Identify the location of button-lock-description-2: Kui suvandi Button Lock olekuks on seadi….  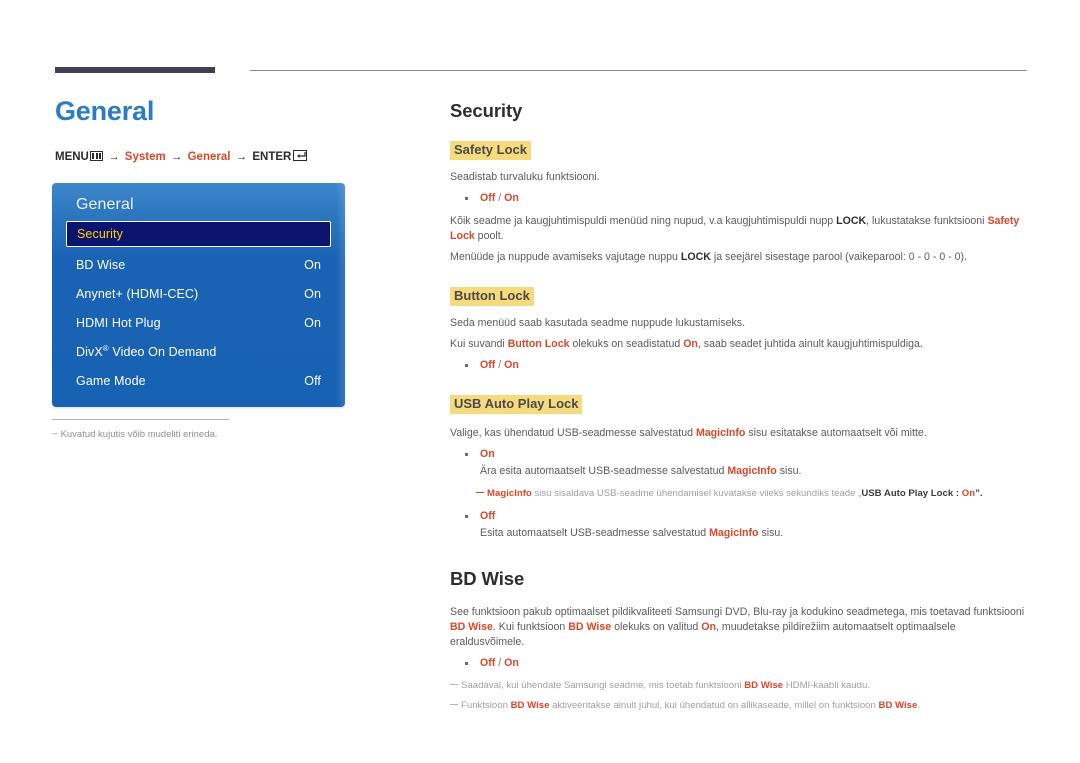
(740, 344).